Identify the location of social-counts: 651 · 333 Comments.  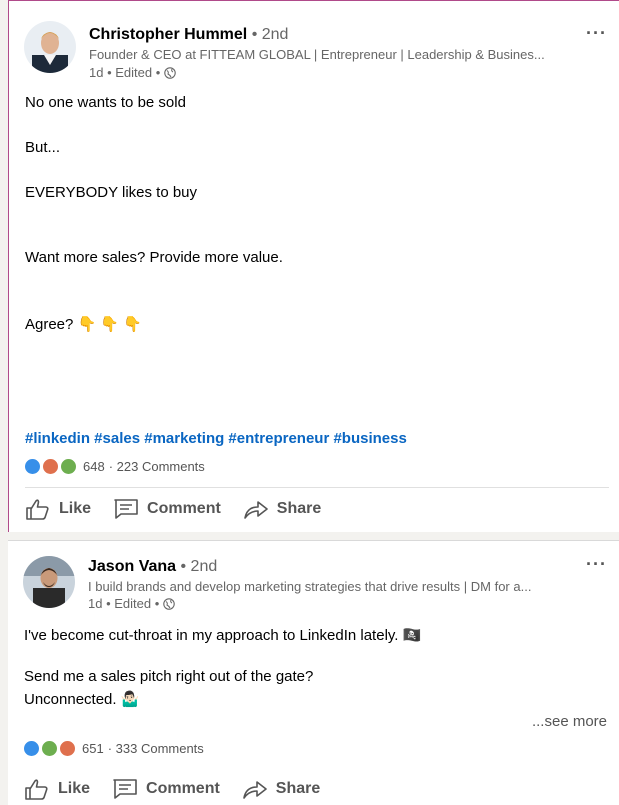
(114, 748).